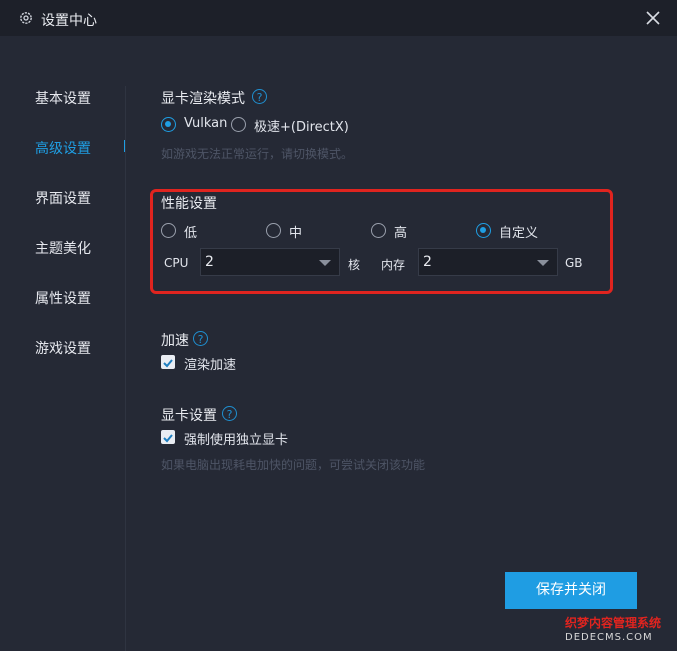 This screenshot has width=677, height=651. What do you see at coordinates (609, 637) in the screenshot?
I see `watermark-domain: DEDECMS.COM` at bounding box center [609, 637].